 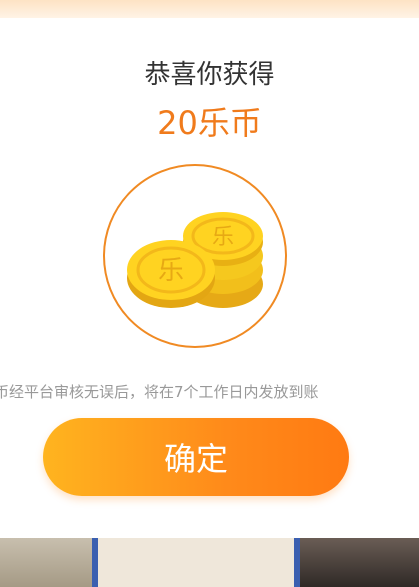 What do you see at coordinates (171, 271) in the screenshot?
I see `coin-glyph-front: 乐` at bounding box center [171, 271].